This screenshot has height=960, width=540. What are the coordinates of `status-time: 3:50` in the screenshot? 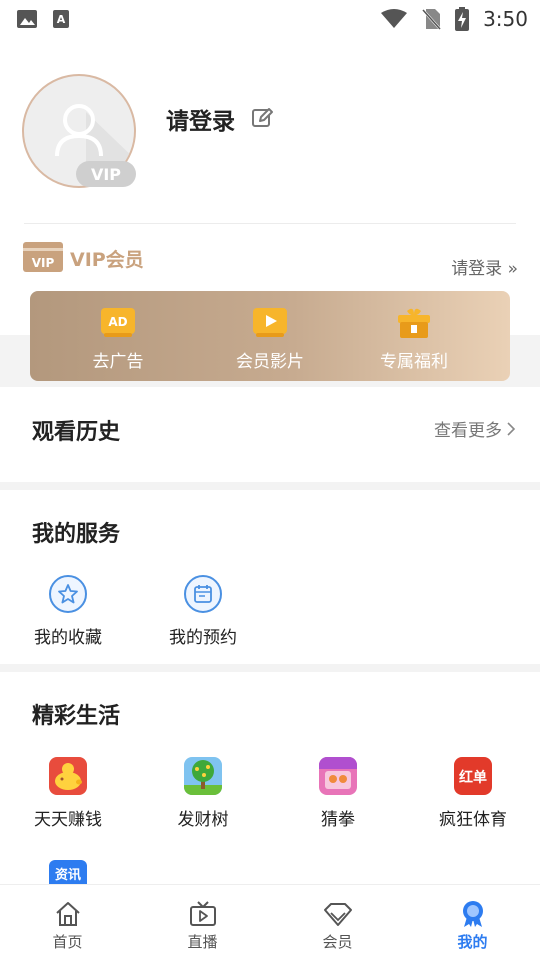 It's located at (505, 19).